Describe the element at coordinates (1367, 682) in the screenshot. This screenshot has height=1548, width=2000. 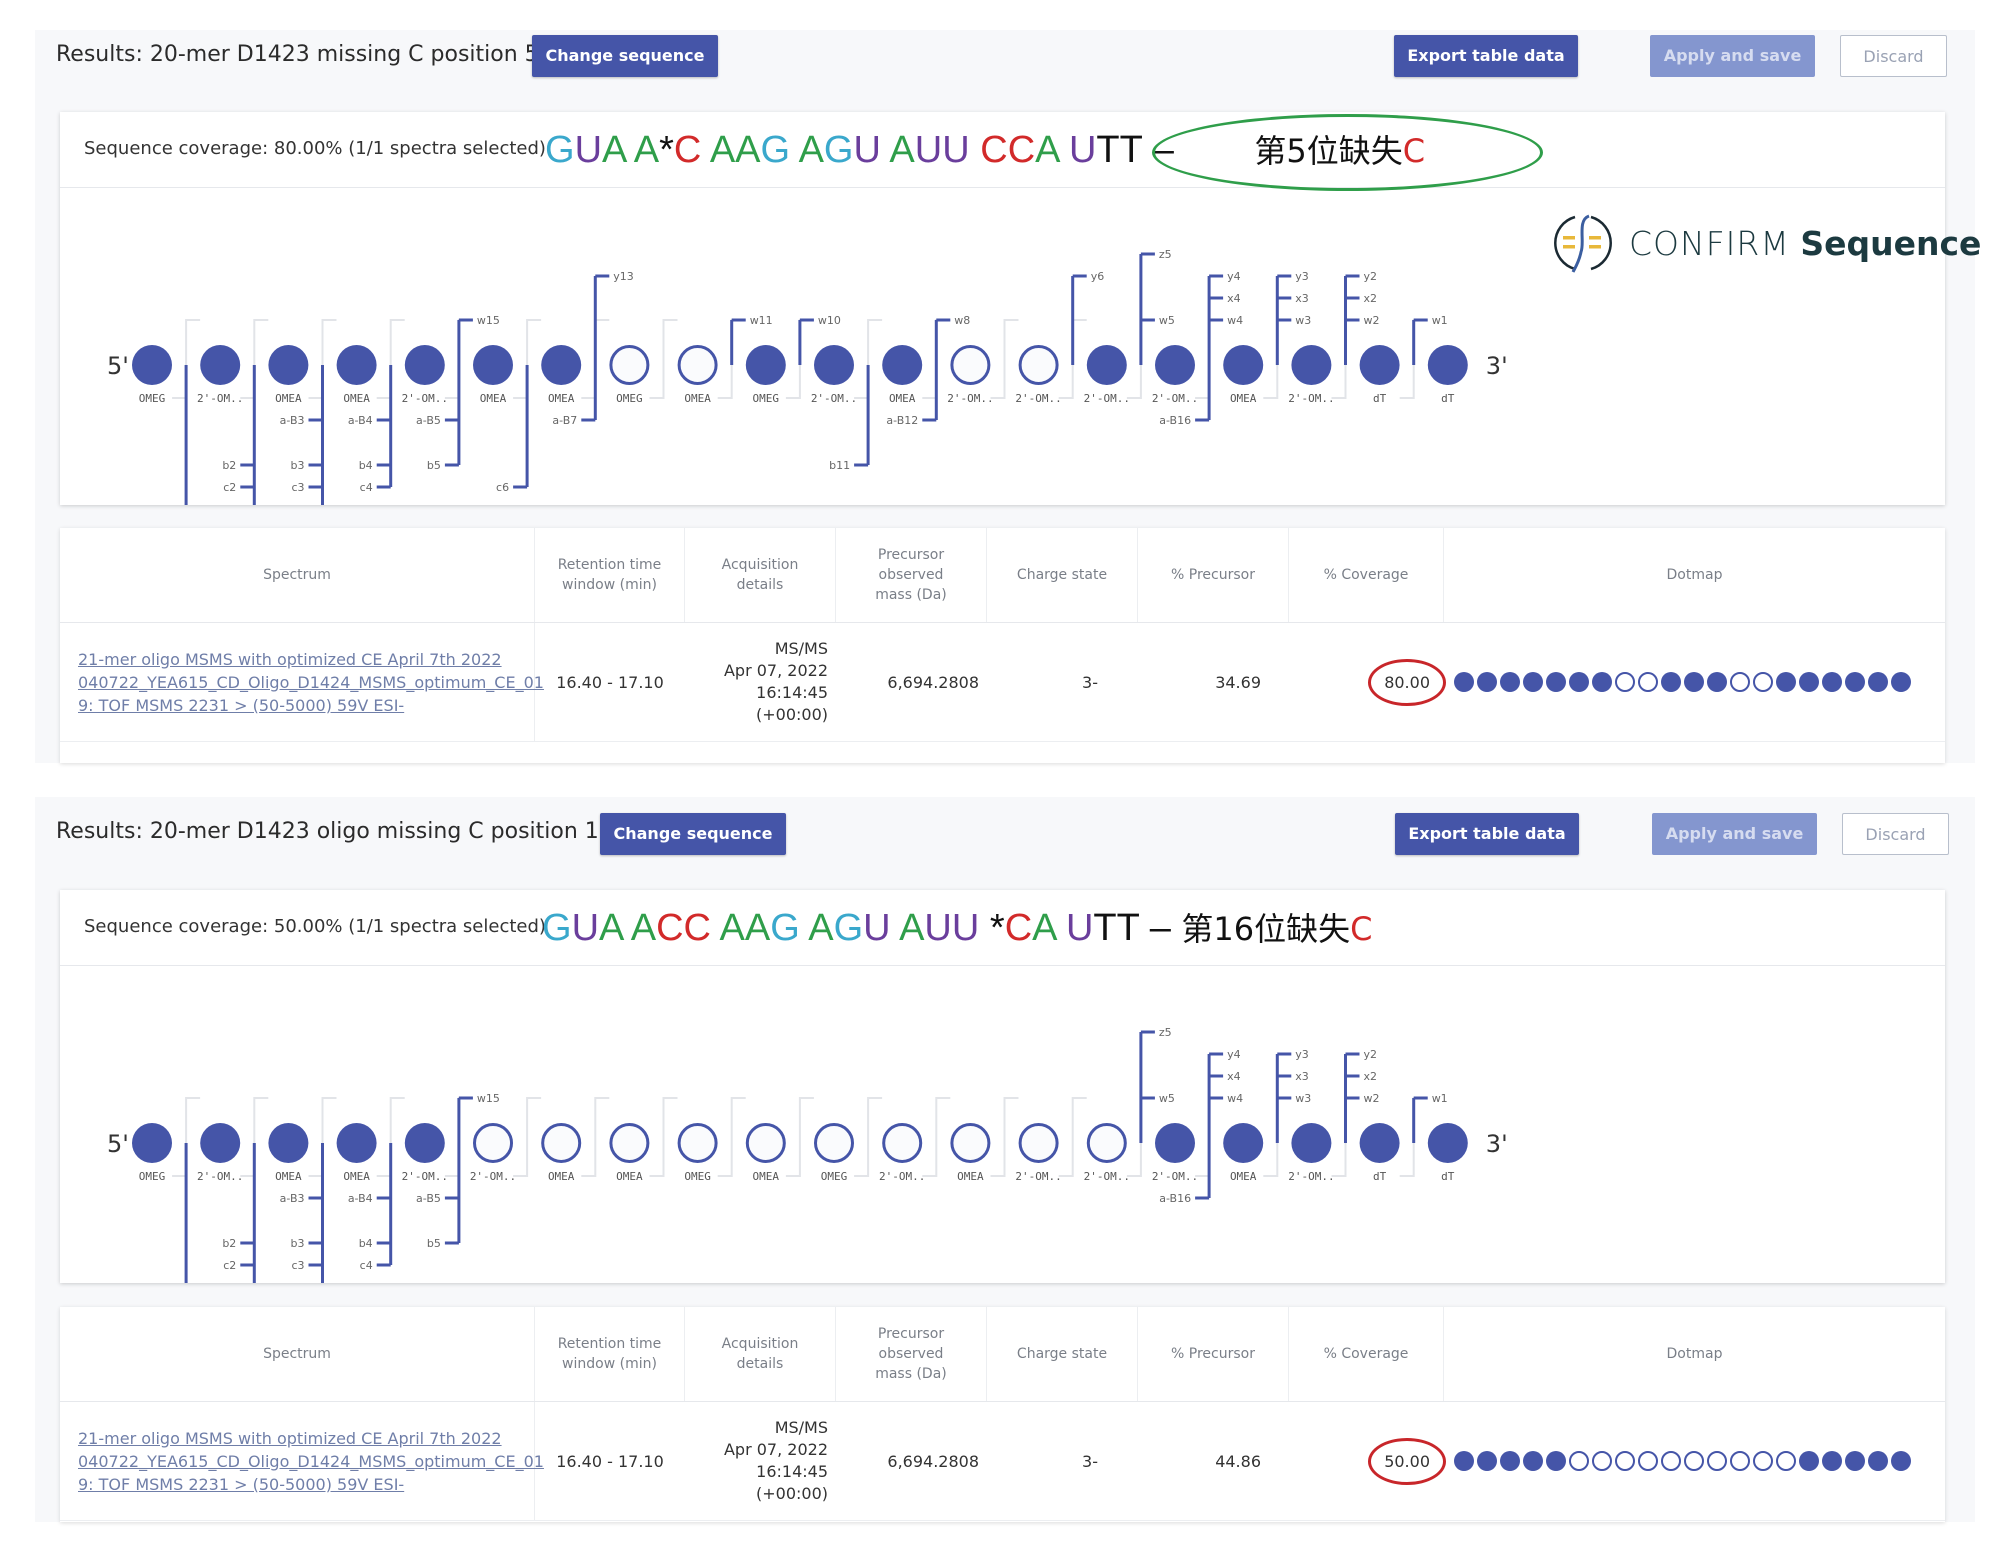
I see `coverage-percent-cell: 80.00` at that location.